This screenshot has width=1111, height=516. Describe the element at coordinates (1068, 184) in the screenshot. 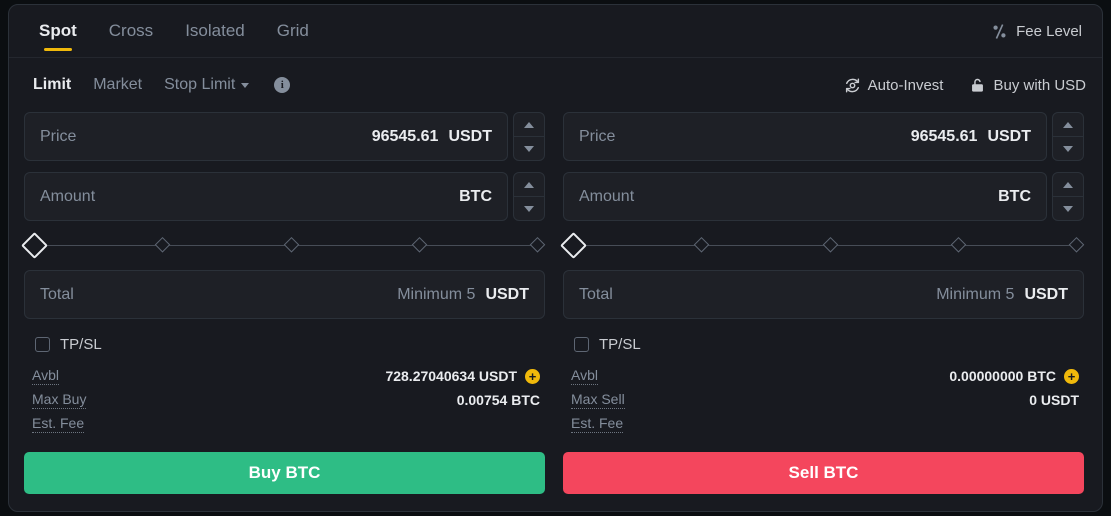

I see `sell-amount-increment` at that location.